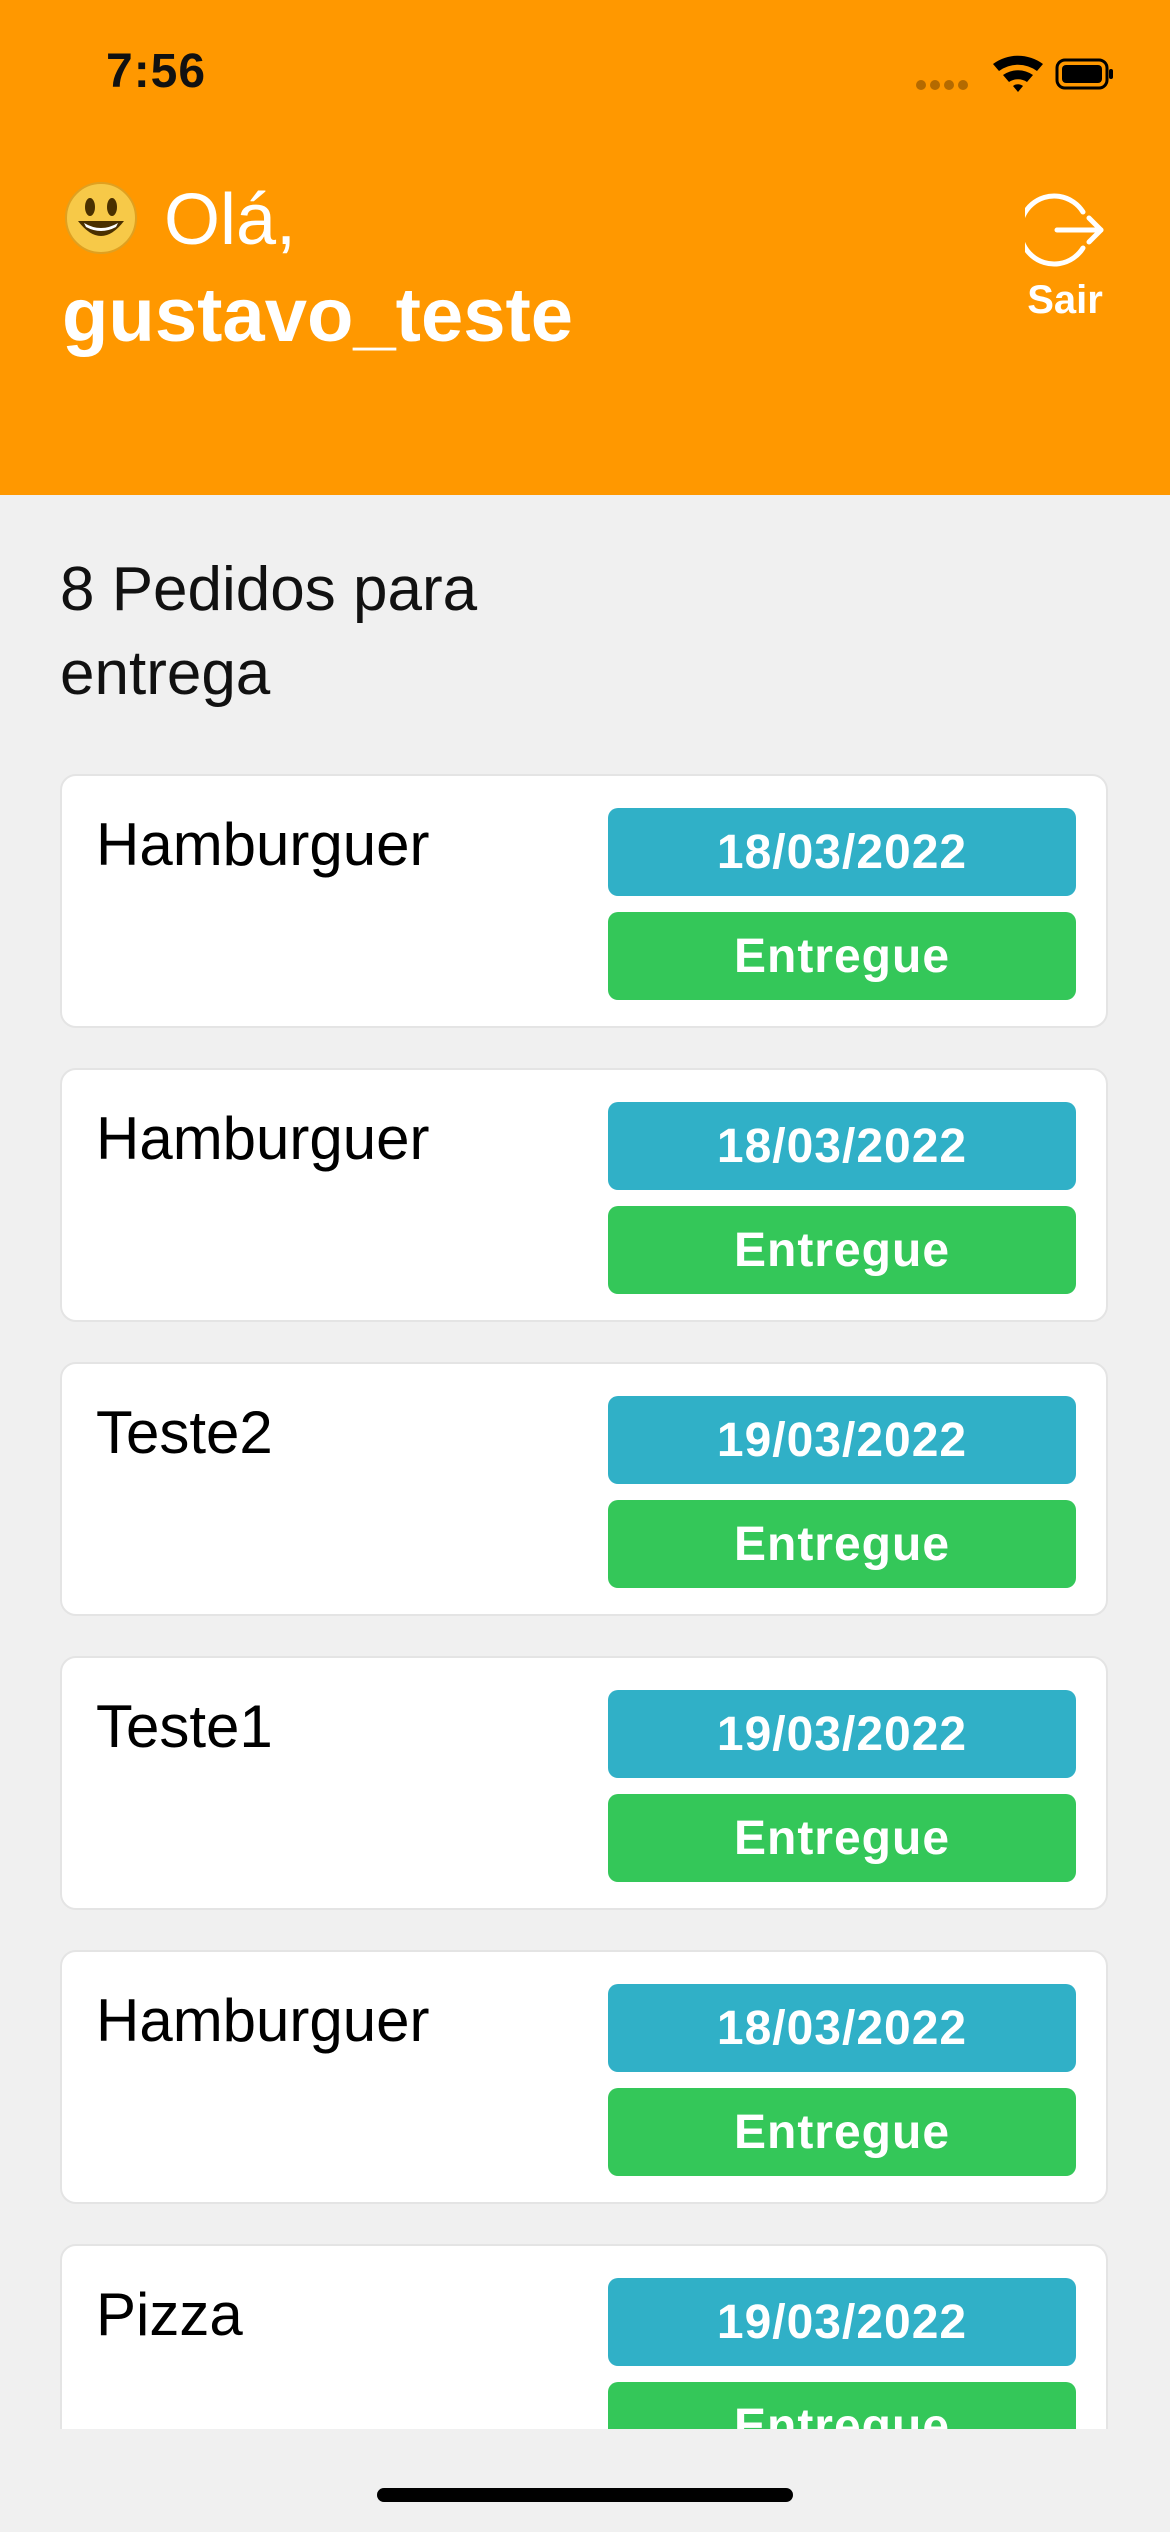  I want to click on smiley-emoji-icon, so click(101, 218).